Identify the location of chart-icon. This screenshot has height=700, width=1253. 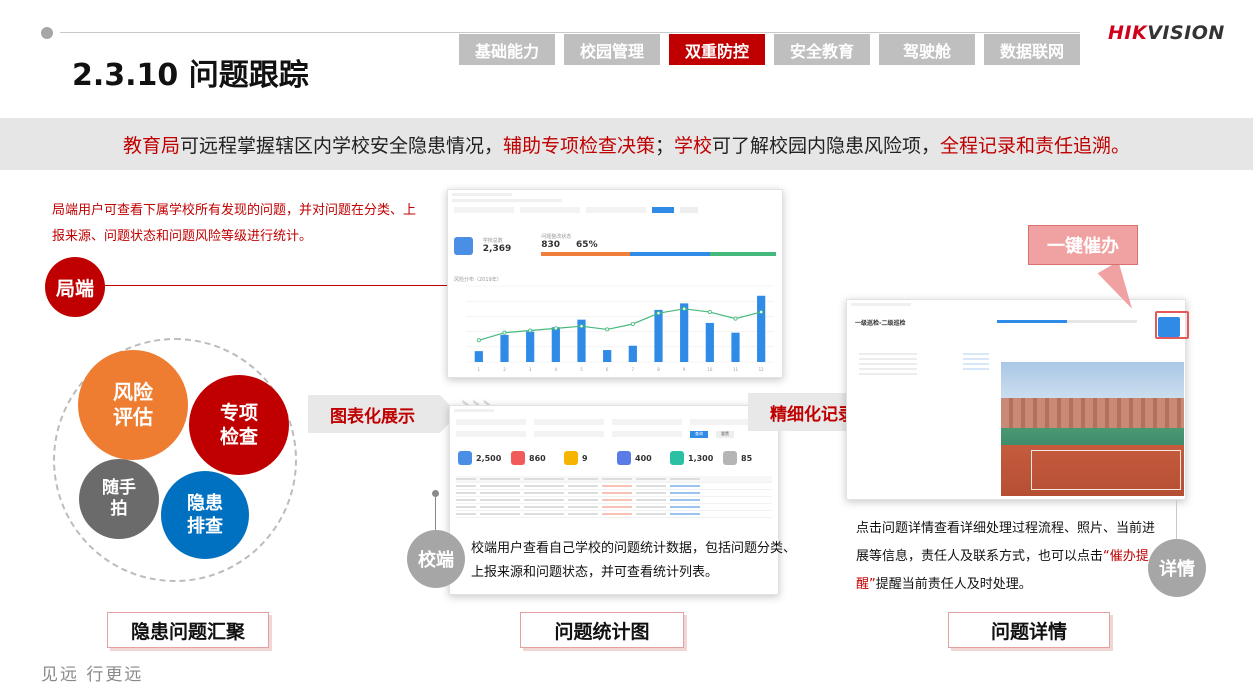
(624, 458).